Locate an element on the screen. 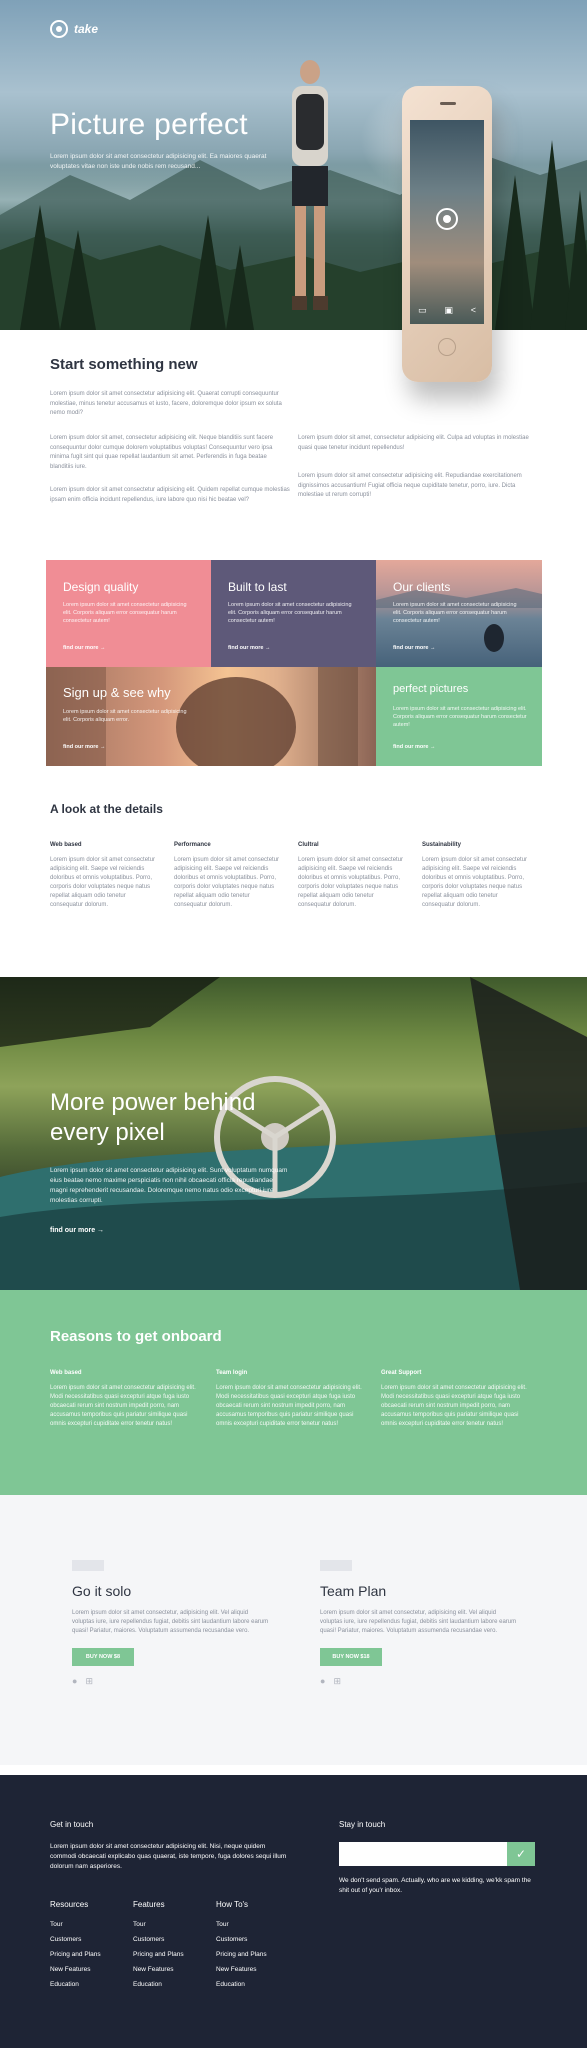 Image resolution: width=587 pixels, height=2048 pixels. footer-column-heading: Resources is located at coordinates (69, 1904).